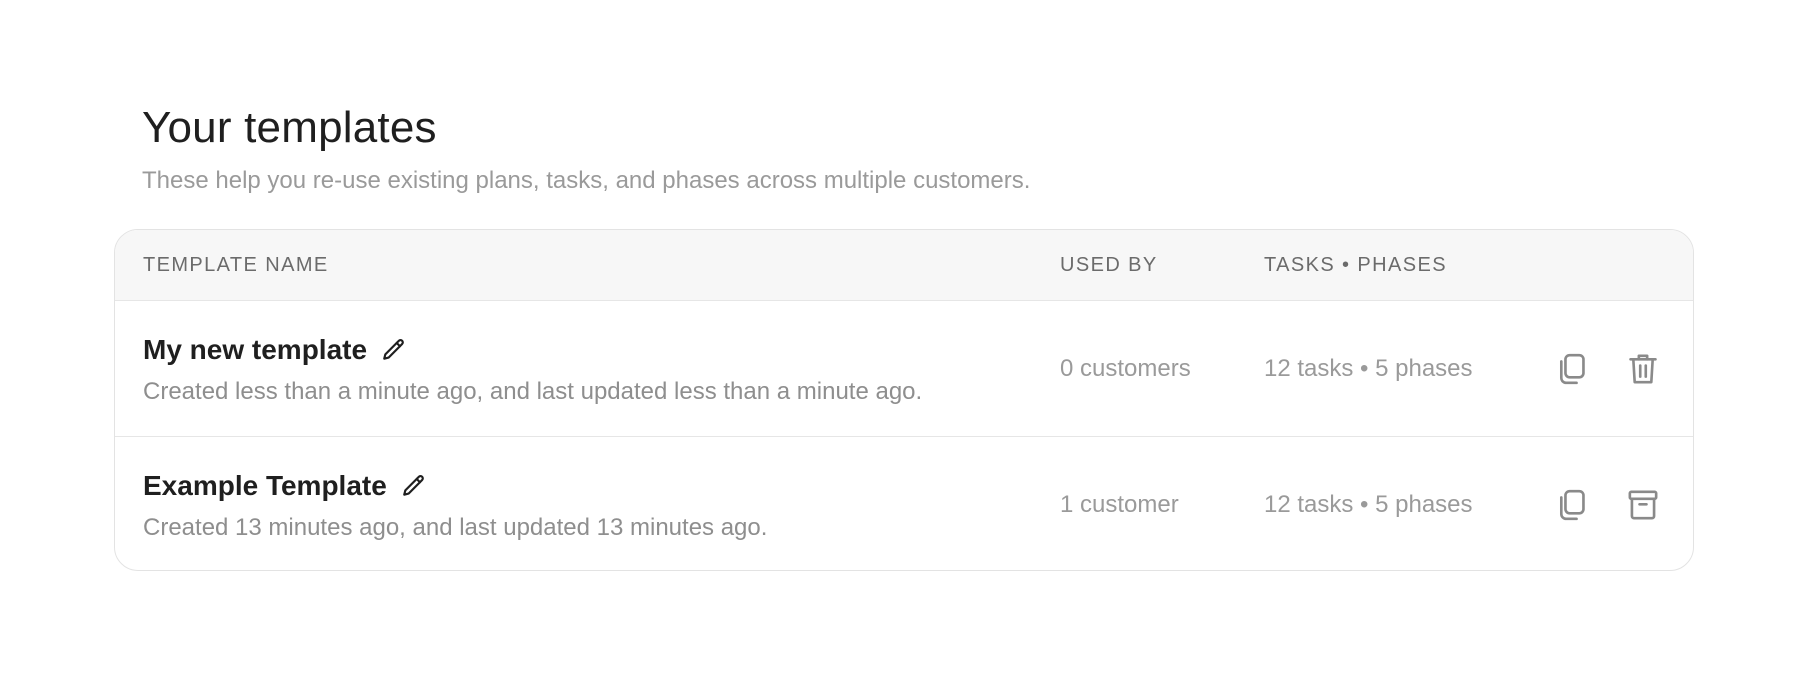 The width and height of the screenshot is (1800, 683). I want to click on row-title-wrap: Example Template, so click(285, 486).